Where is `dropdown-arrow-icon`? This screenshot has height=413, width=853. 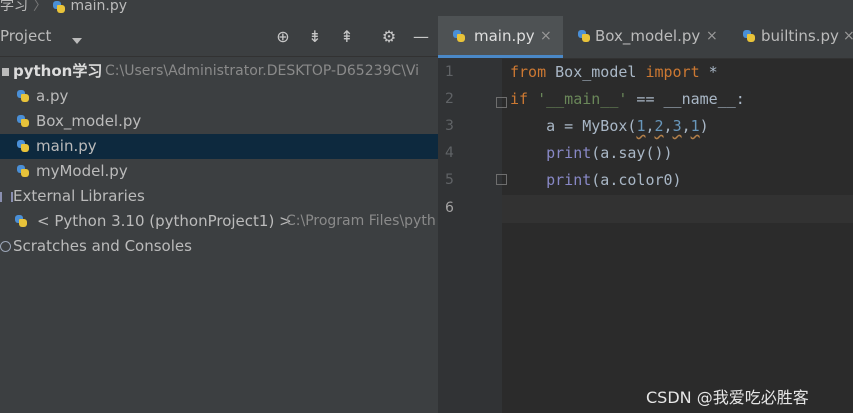 dropdown-arrow-icon is located at coordinates (77, 41).